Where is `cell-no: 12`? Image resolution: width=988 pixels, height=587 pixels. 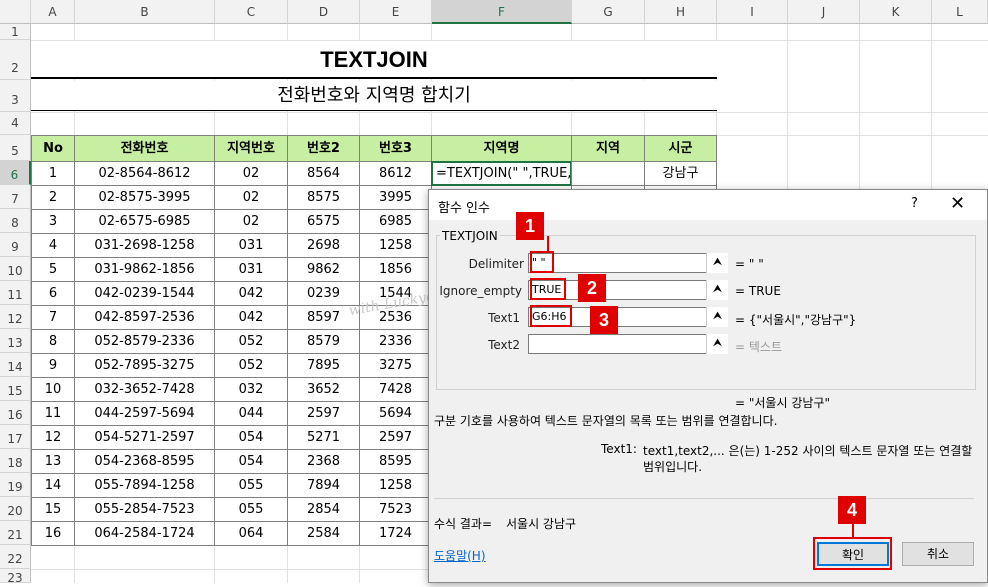
cell-no: 12 is located at coordinates (53, 437).